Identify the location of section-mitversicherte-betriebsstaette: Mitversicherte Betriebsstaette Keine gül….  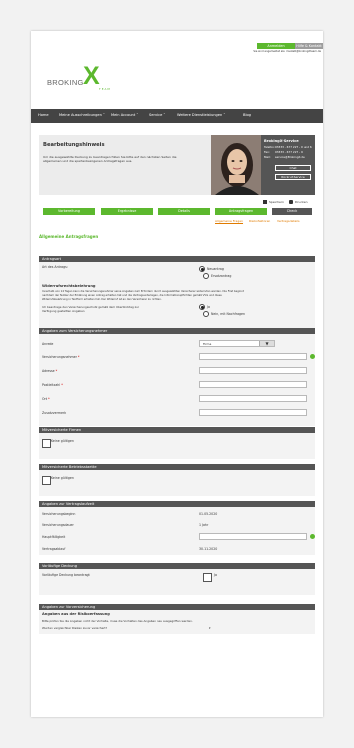
(177, 480).